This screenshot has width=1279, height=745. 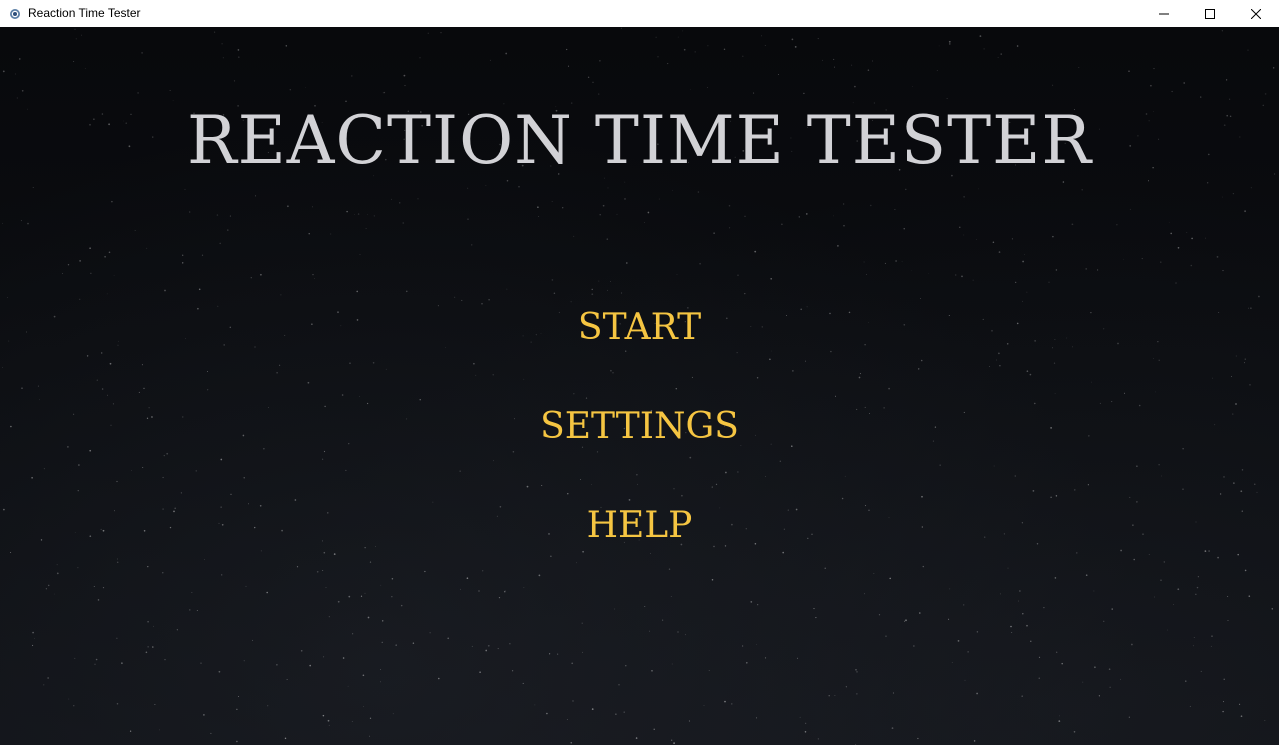 I want to click on maximize-button, so click(x=1210, y=13).